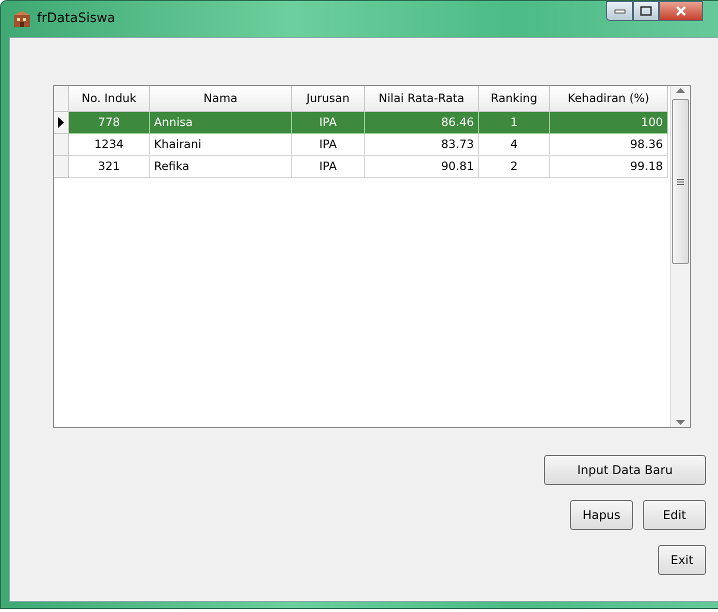 Image resolution: width=718 pixels, height=612 pixels. What do you see at coordinates (422, 167) in the screenshot?
I see `table-cell: 90.81` at bounding box center [422, 167].